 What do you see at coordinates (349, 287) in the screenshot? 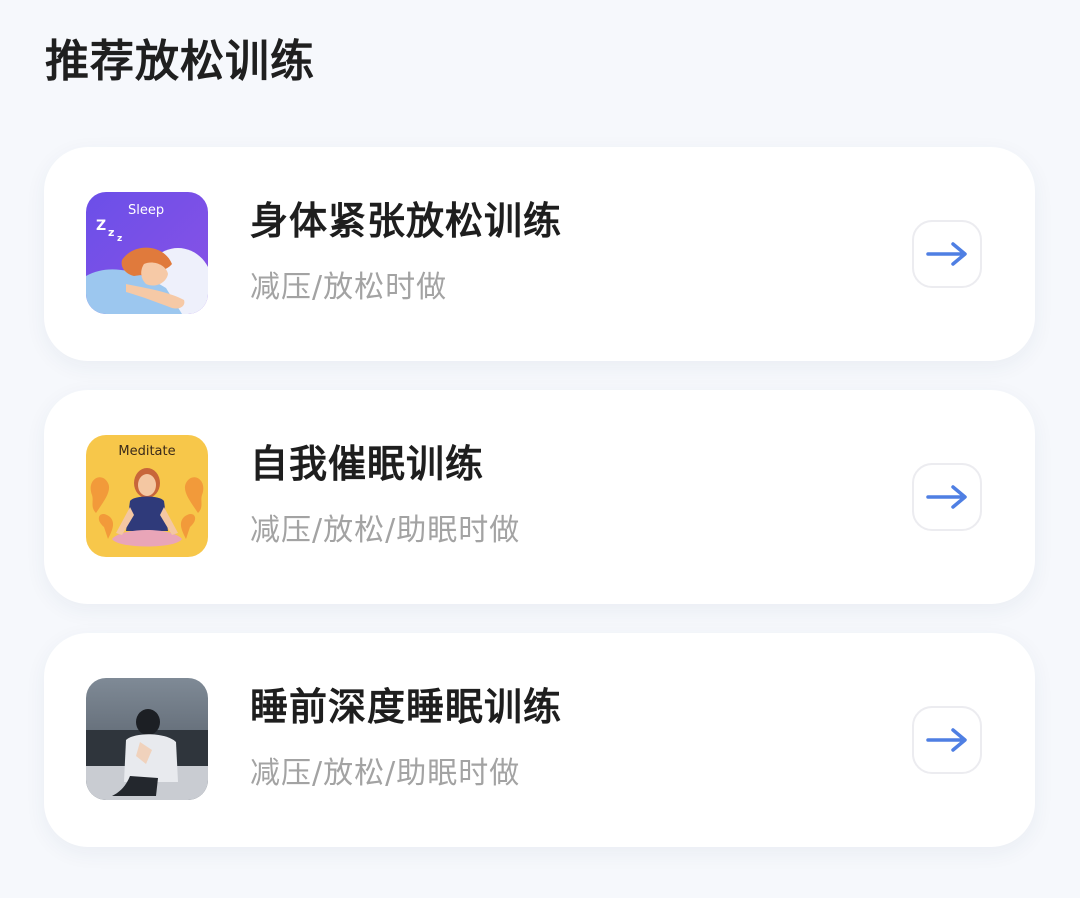
I see `card-subtitle: 减压/放松时做` at bounding box center [349, 287].